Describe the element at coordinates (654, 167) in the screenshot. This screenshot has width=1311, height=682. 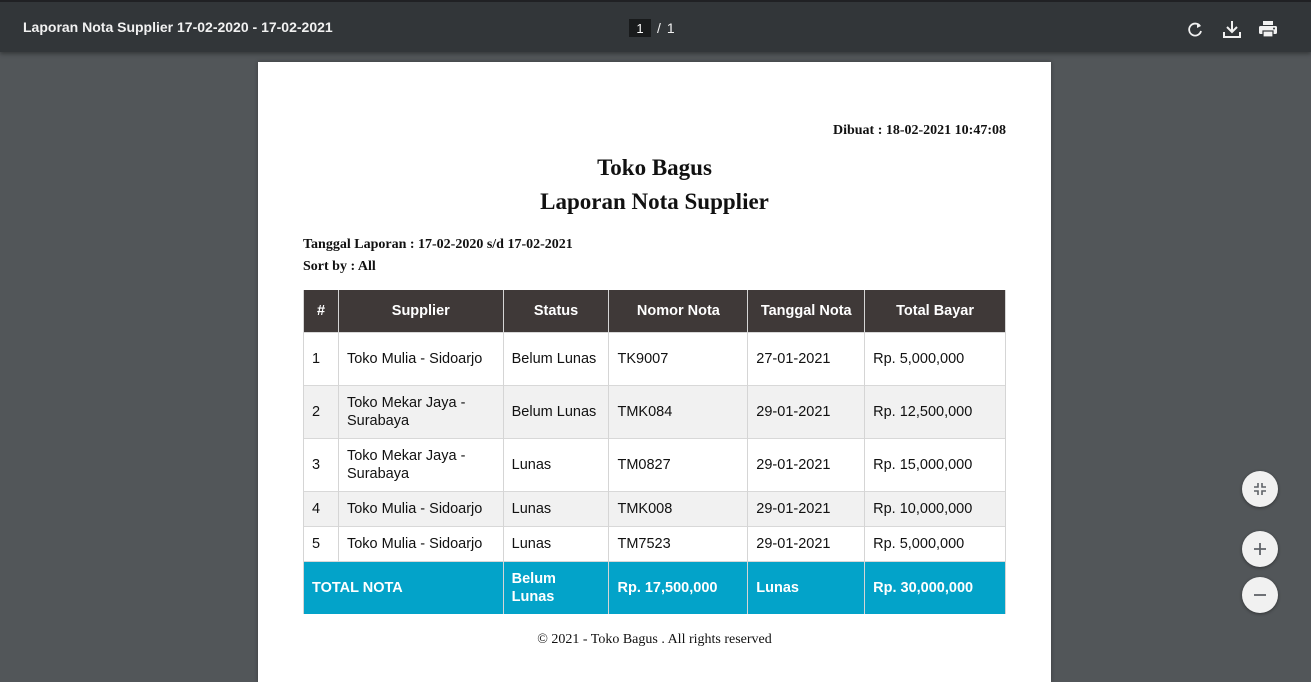
I see `store-name: Toko Bagus` at that location.